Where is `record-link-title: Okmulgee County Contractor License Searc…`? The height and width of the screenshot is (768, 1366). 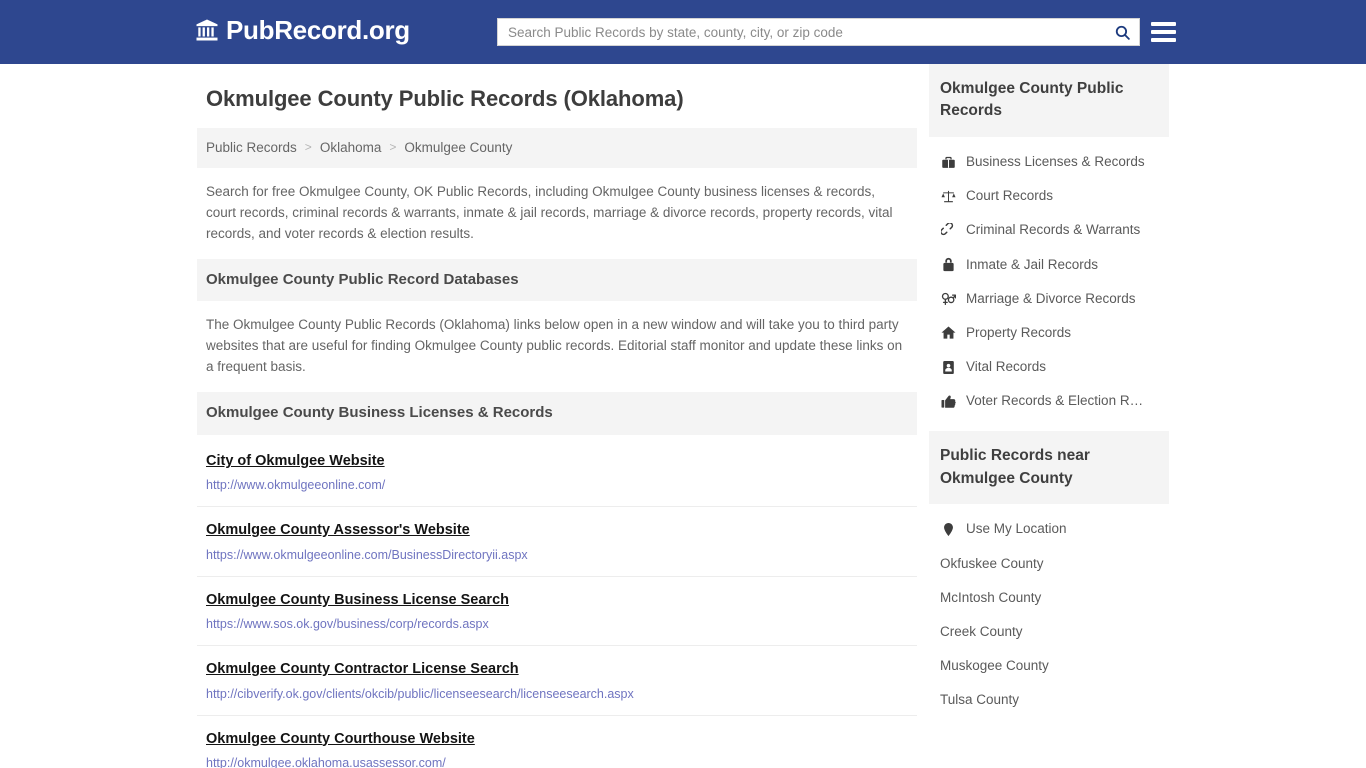 record-link-title: Okmulgee County Contractor License Searc… is located at coordinates (362, 669).